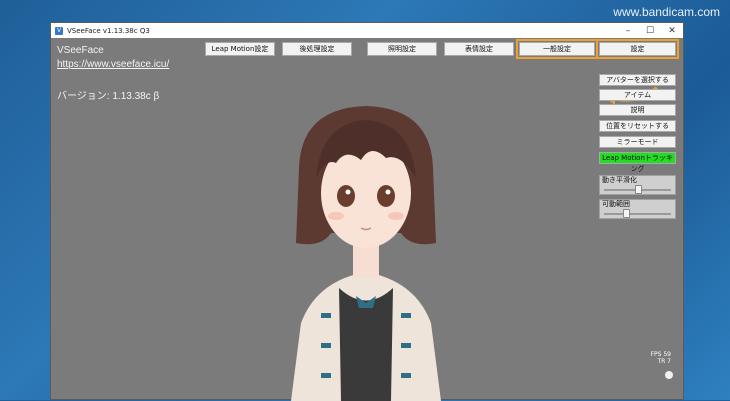 The height and width of the screenshot is (401, 730). I want to click on general-settings-button: 一般設定, so click(557, 49).